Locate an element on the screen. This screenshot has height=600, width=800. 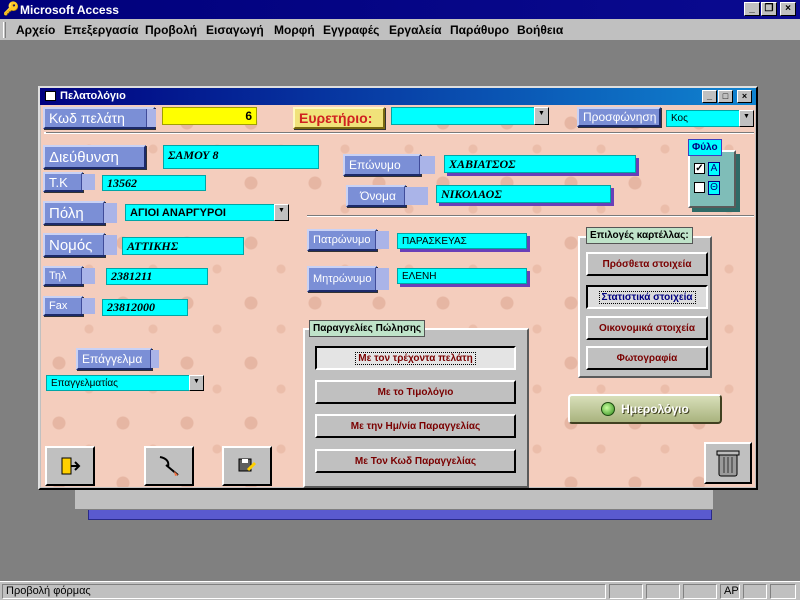
delete-button is located at coordinates (728, 463).